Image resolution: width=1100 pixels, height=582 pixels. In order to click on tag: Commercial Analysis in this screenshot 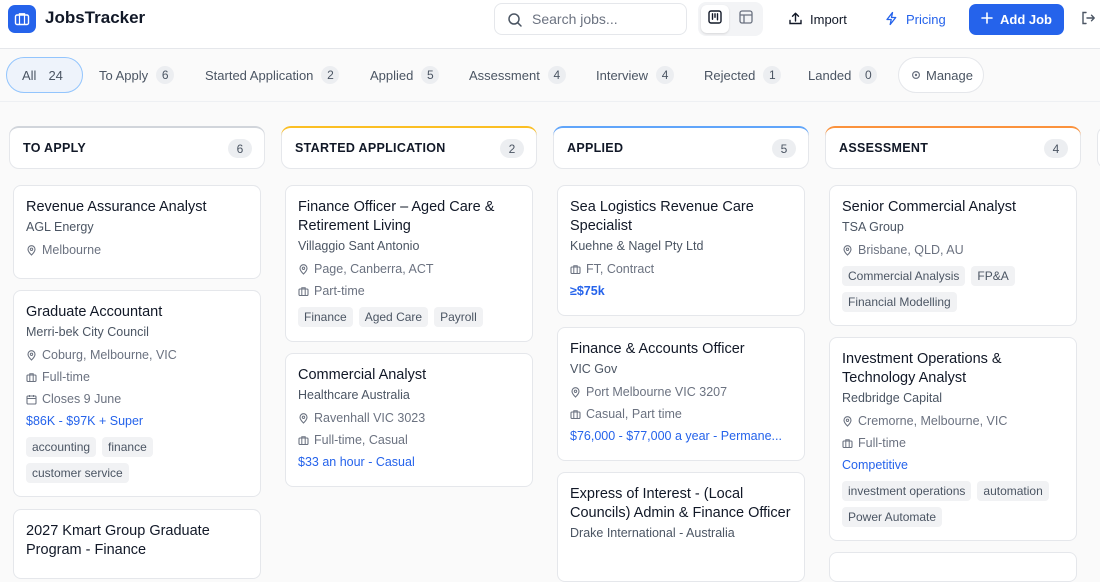, I will do `click(904, 276)`.